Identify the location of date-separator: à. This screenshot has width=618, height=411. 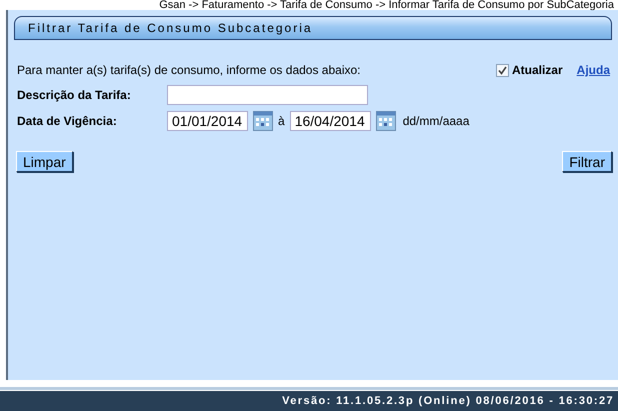
(281, 121).